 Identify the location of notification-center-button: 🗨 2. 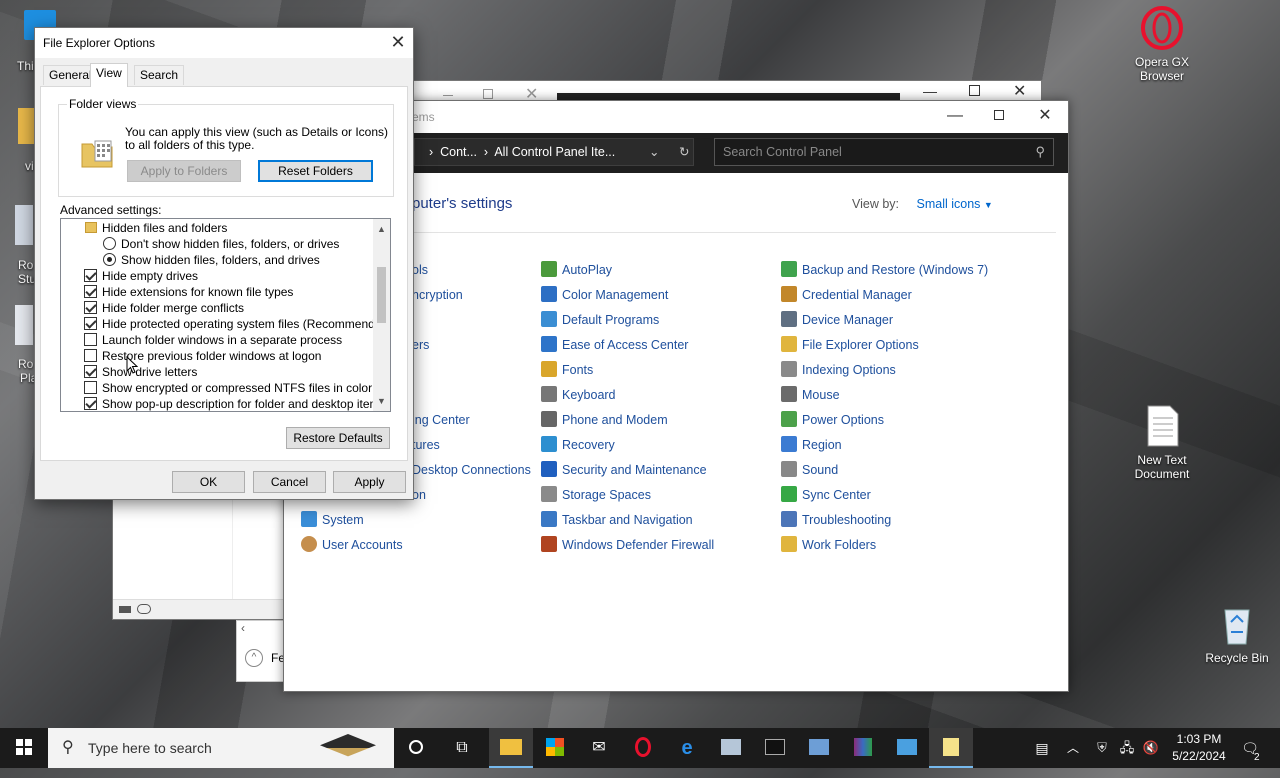
(1250, 748).